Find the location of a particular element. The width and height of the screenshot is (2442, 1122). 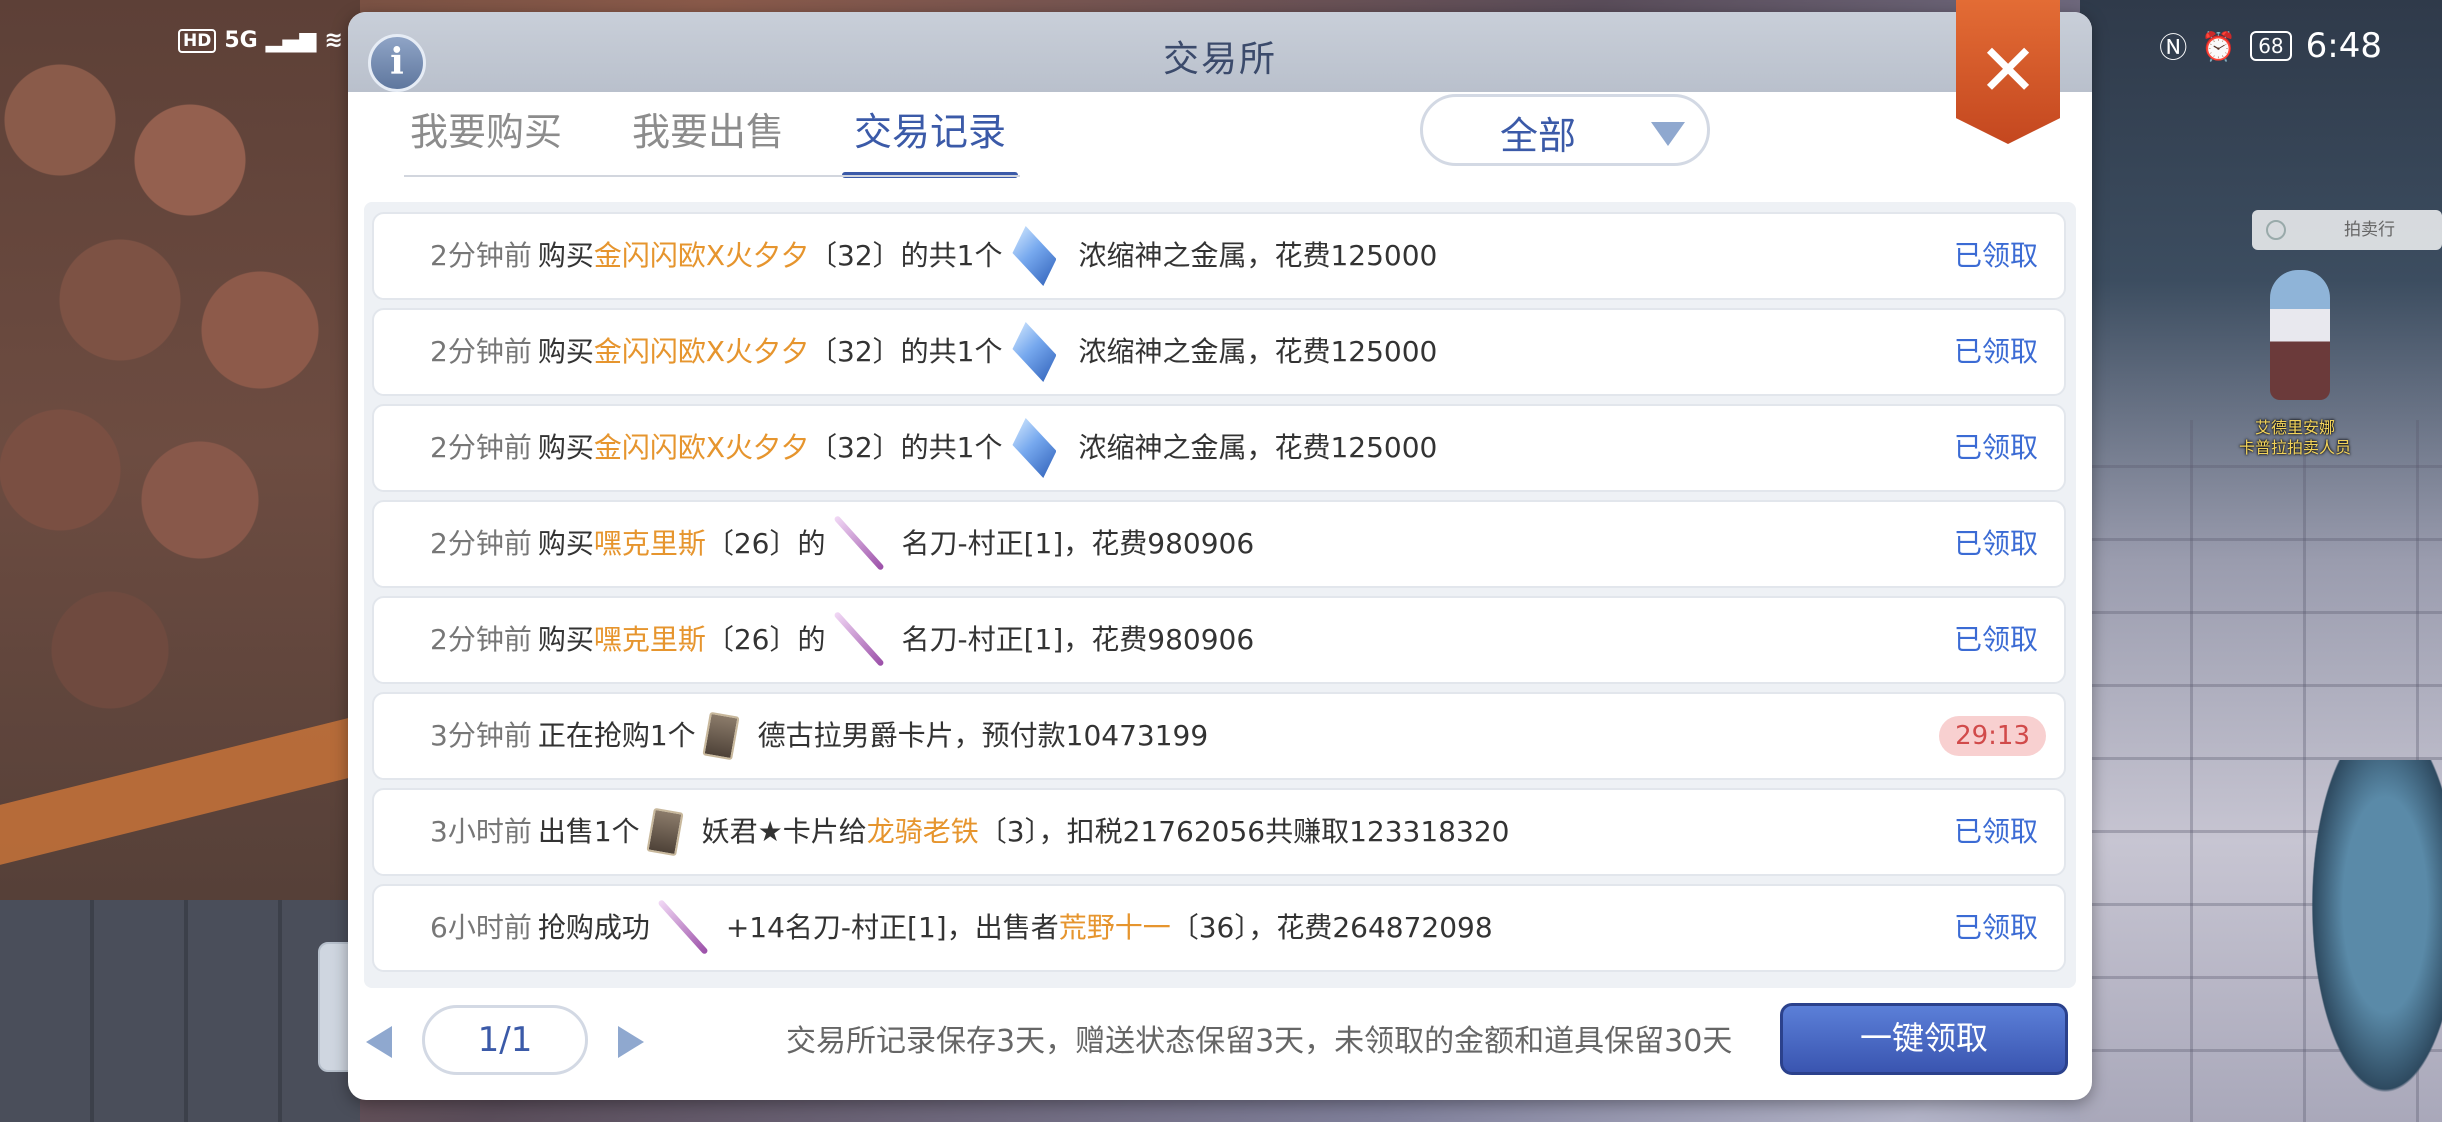

record-time: 3小时前 is located at coordinates (481, 831).